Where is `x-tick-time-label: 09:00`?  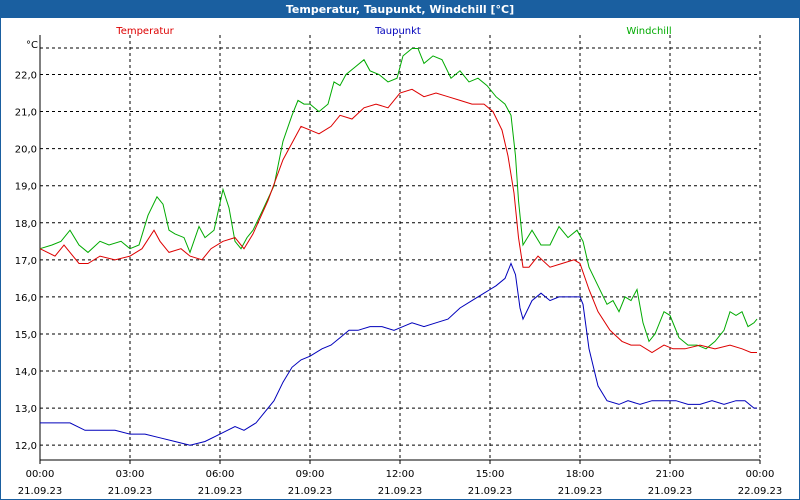 x-tick-time-label: 09:00 is located at coordinates (310, 474).